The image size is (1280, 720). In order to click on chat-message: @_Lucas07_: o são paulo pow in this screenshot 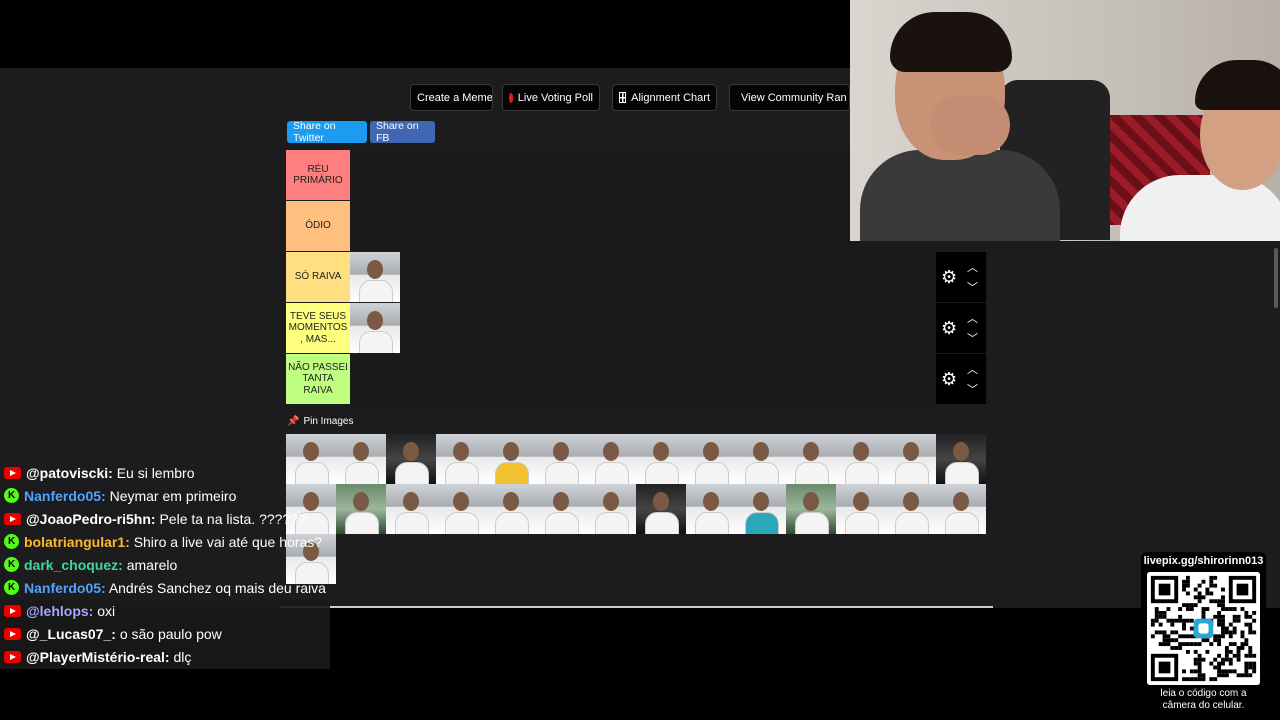, I will do `click(165, 634)`.